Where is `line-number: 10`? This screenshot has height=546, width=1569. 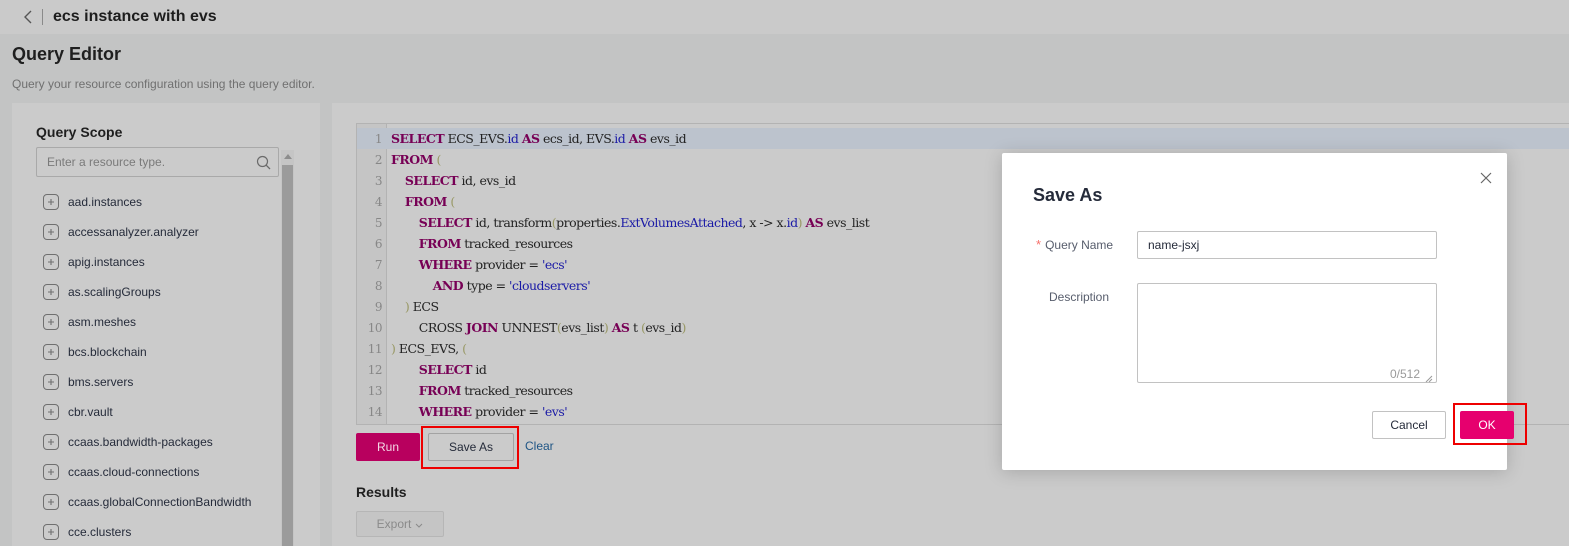
line-number: 10 is located at coordinates (375, 327).